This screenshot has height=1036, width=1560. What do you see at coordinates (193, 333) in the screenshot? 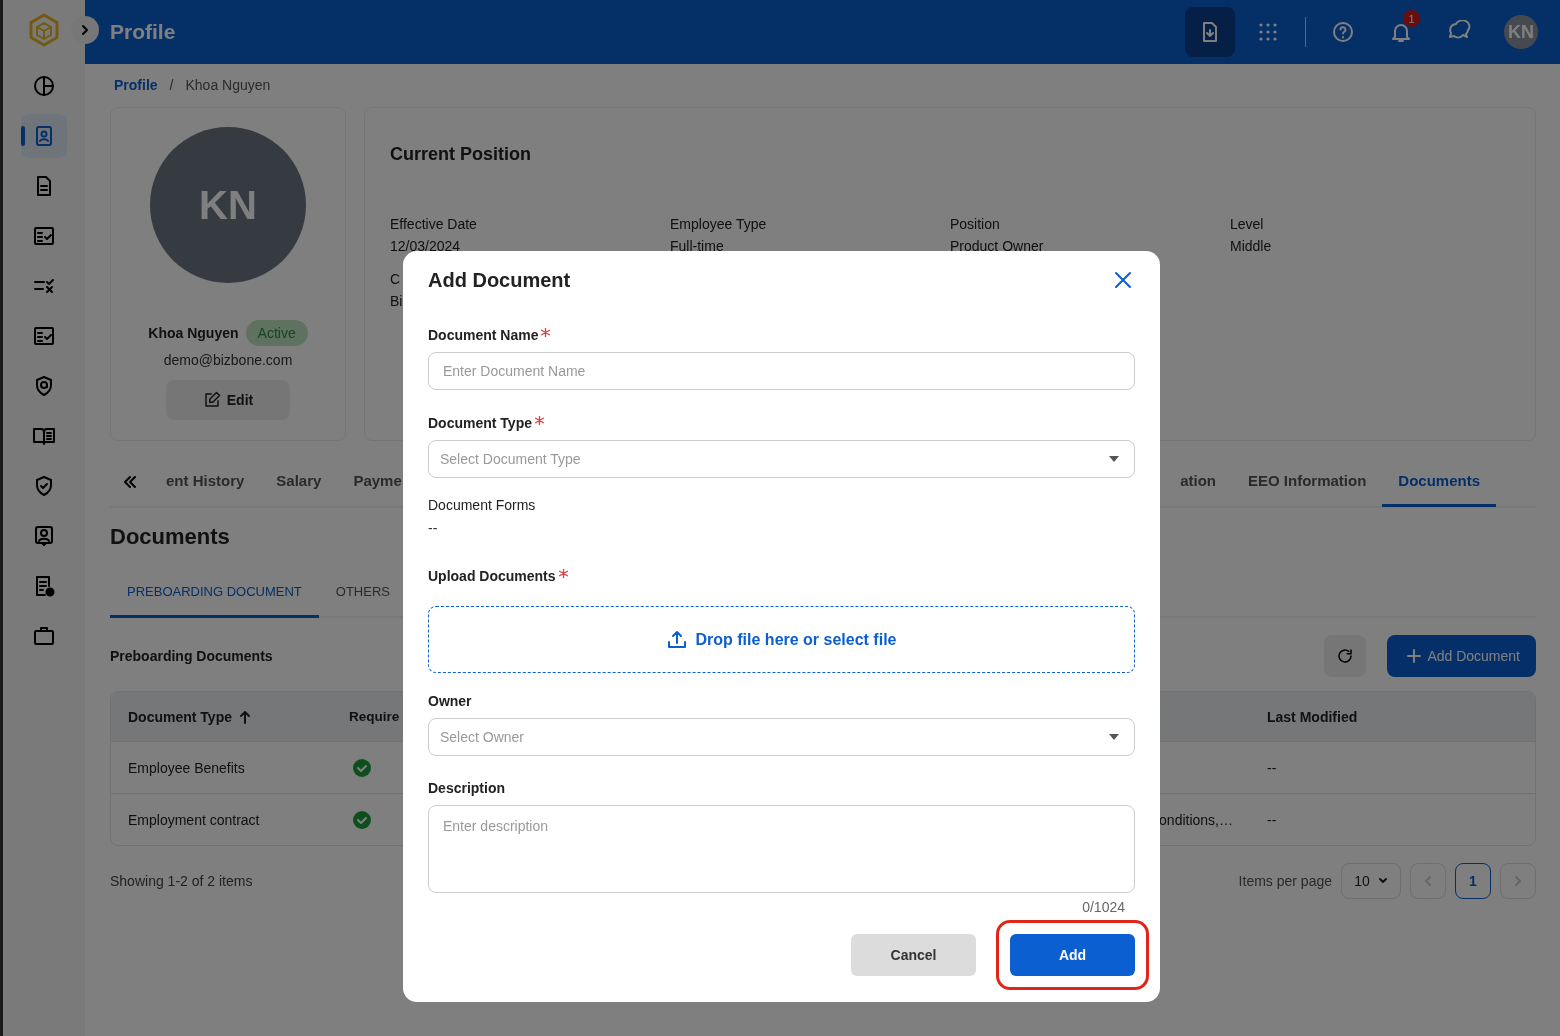
I see `employee-name: Khoa Nguyen` at bounding box center [193, 333].